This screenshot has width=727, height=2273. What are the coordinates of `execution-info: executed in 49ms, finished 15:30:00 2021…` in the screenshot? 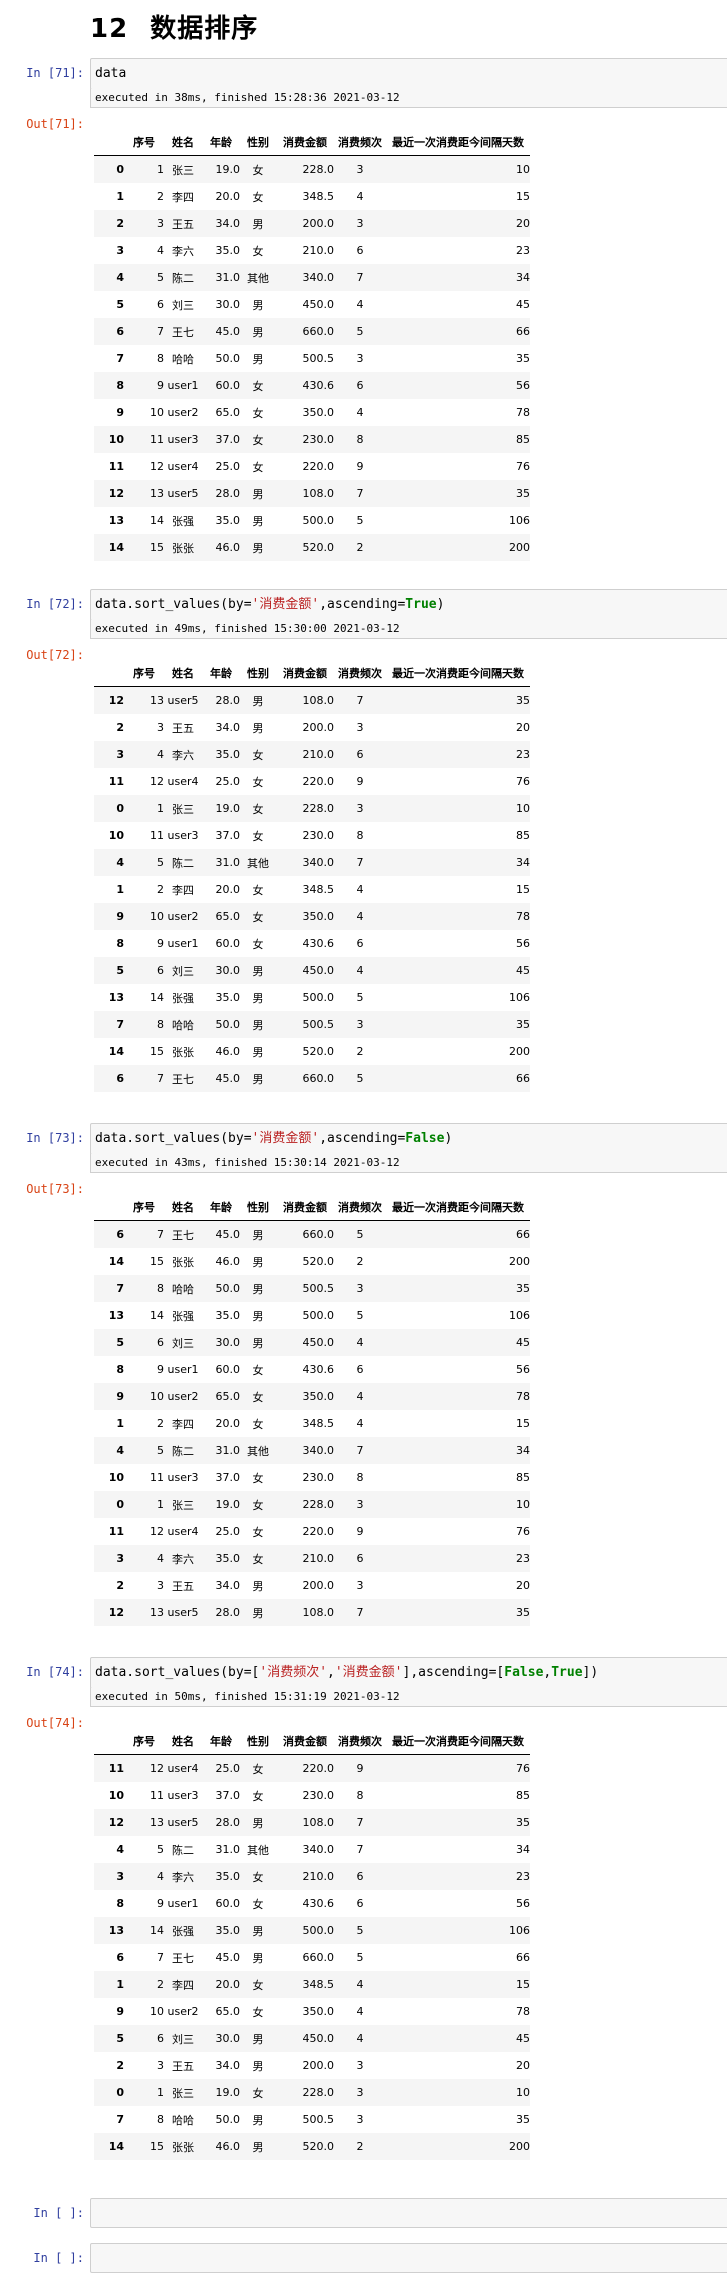 It's located at (408, 629).